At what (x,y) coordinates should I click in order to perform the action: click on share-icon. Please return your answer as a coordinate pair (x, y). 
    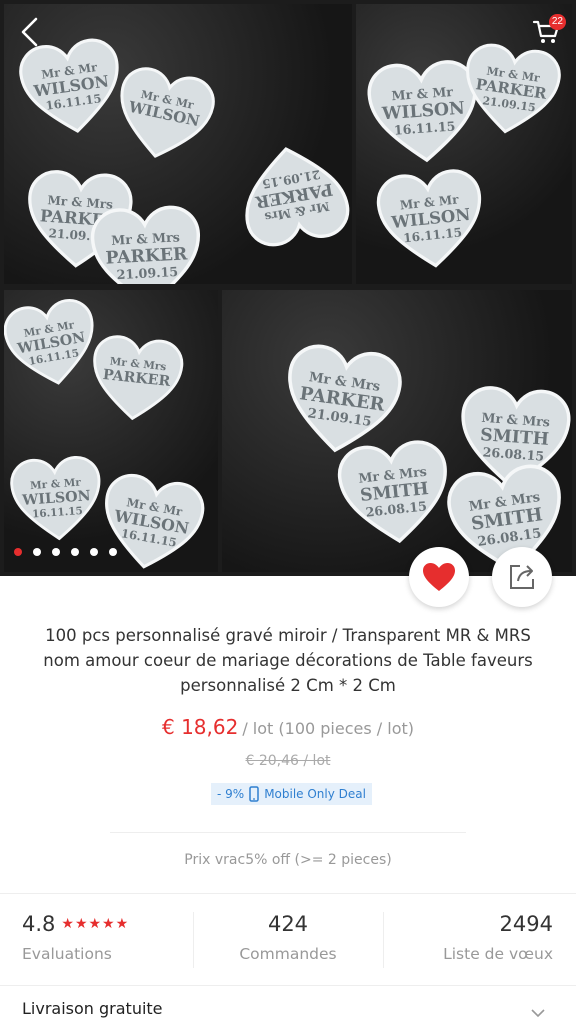
    Looking at the image, I should click on (522, 577).